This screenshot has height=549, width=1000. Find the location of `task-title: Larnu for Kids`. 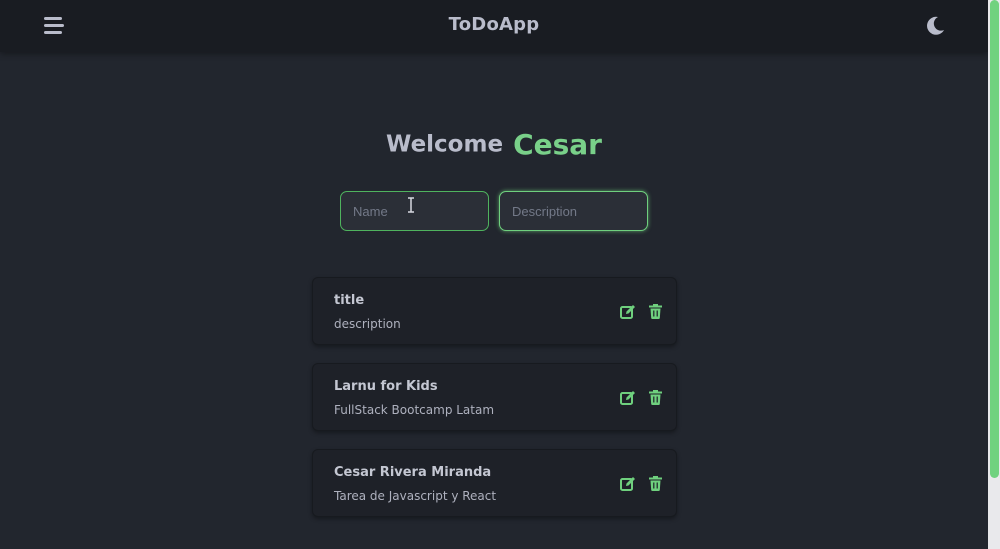

task-title: Larnu for Kids is located at coordinates (386, 386).